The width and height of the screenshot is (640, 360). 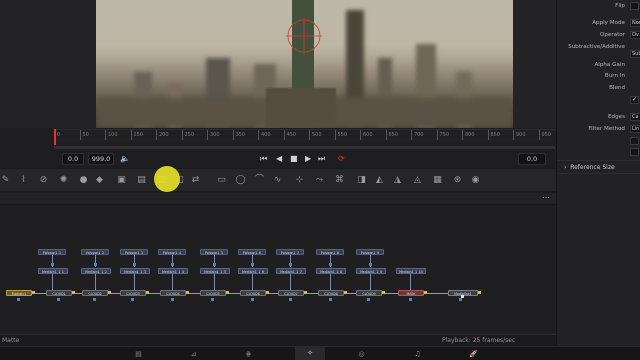 I want to click on text3d-icon: ⊛, so click(x=457, y=180).